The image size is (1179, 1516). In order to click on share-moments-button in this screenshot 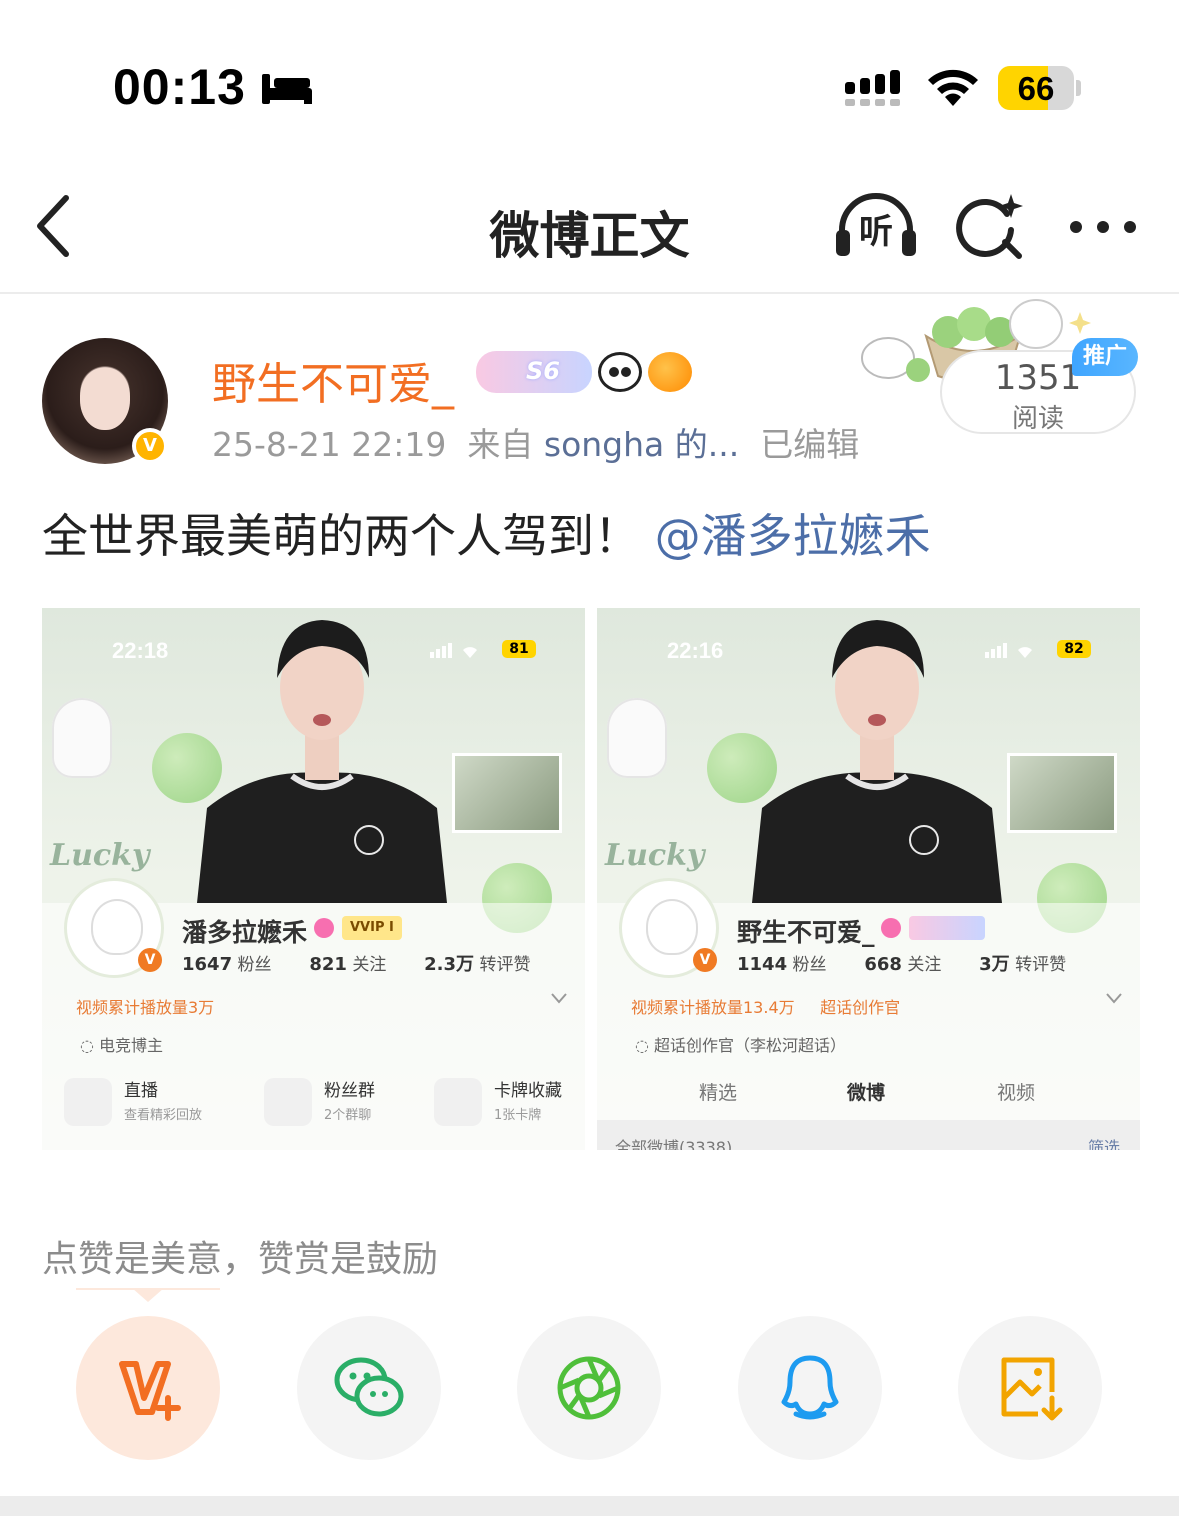, I will do `click(589, 1388)`.